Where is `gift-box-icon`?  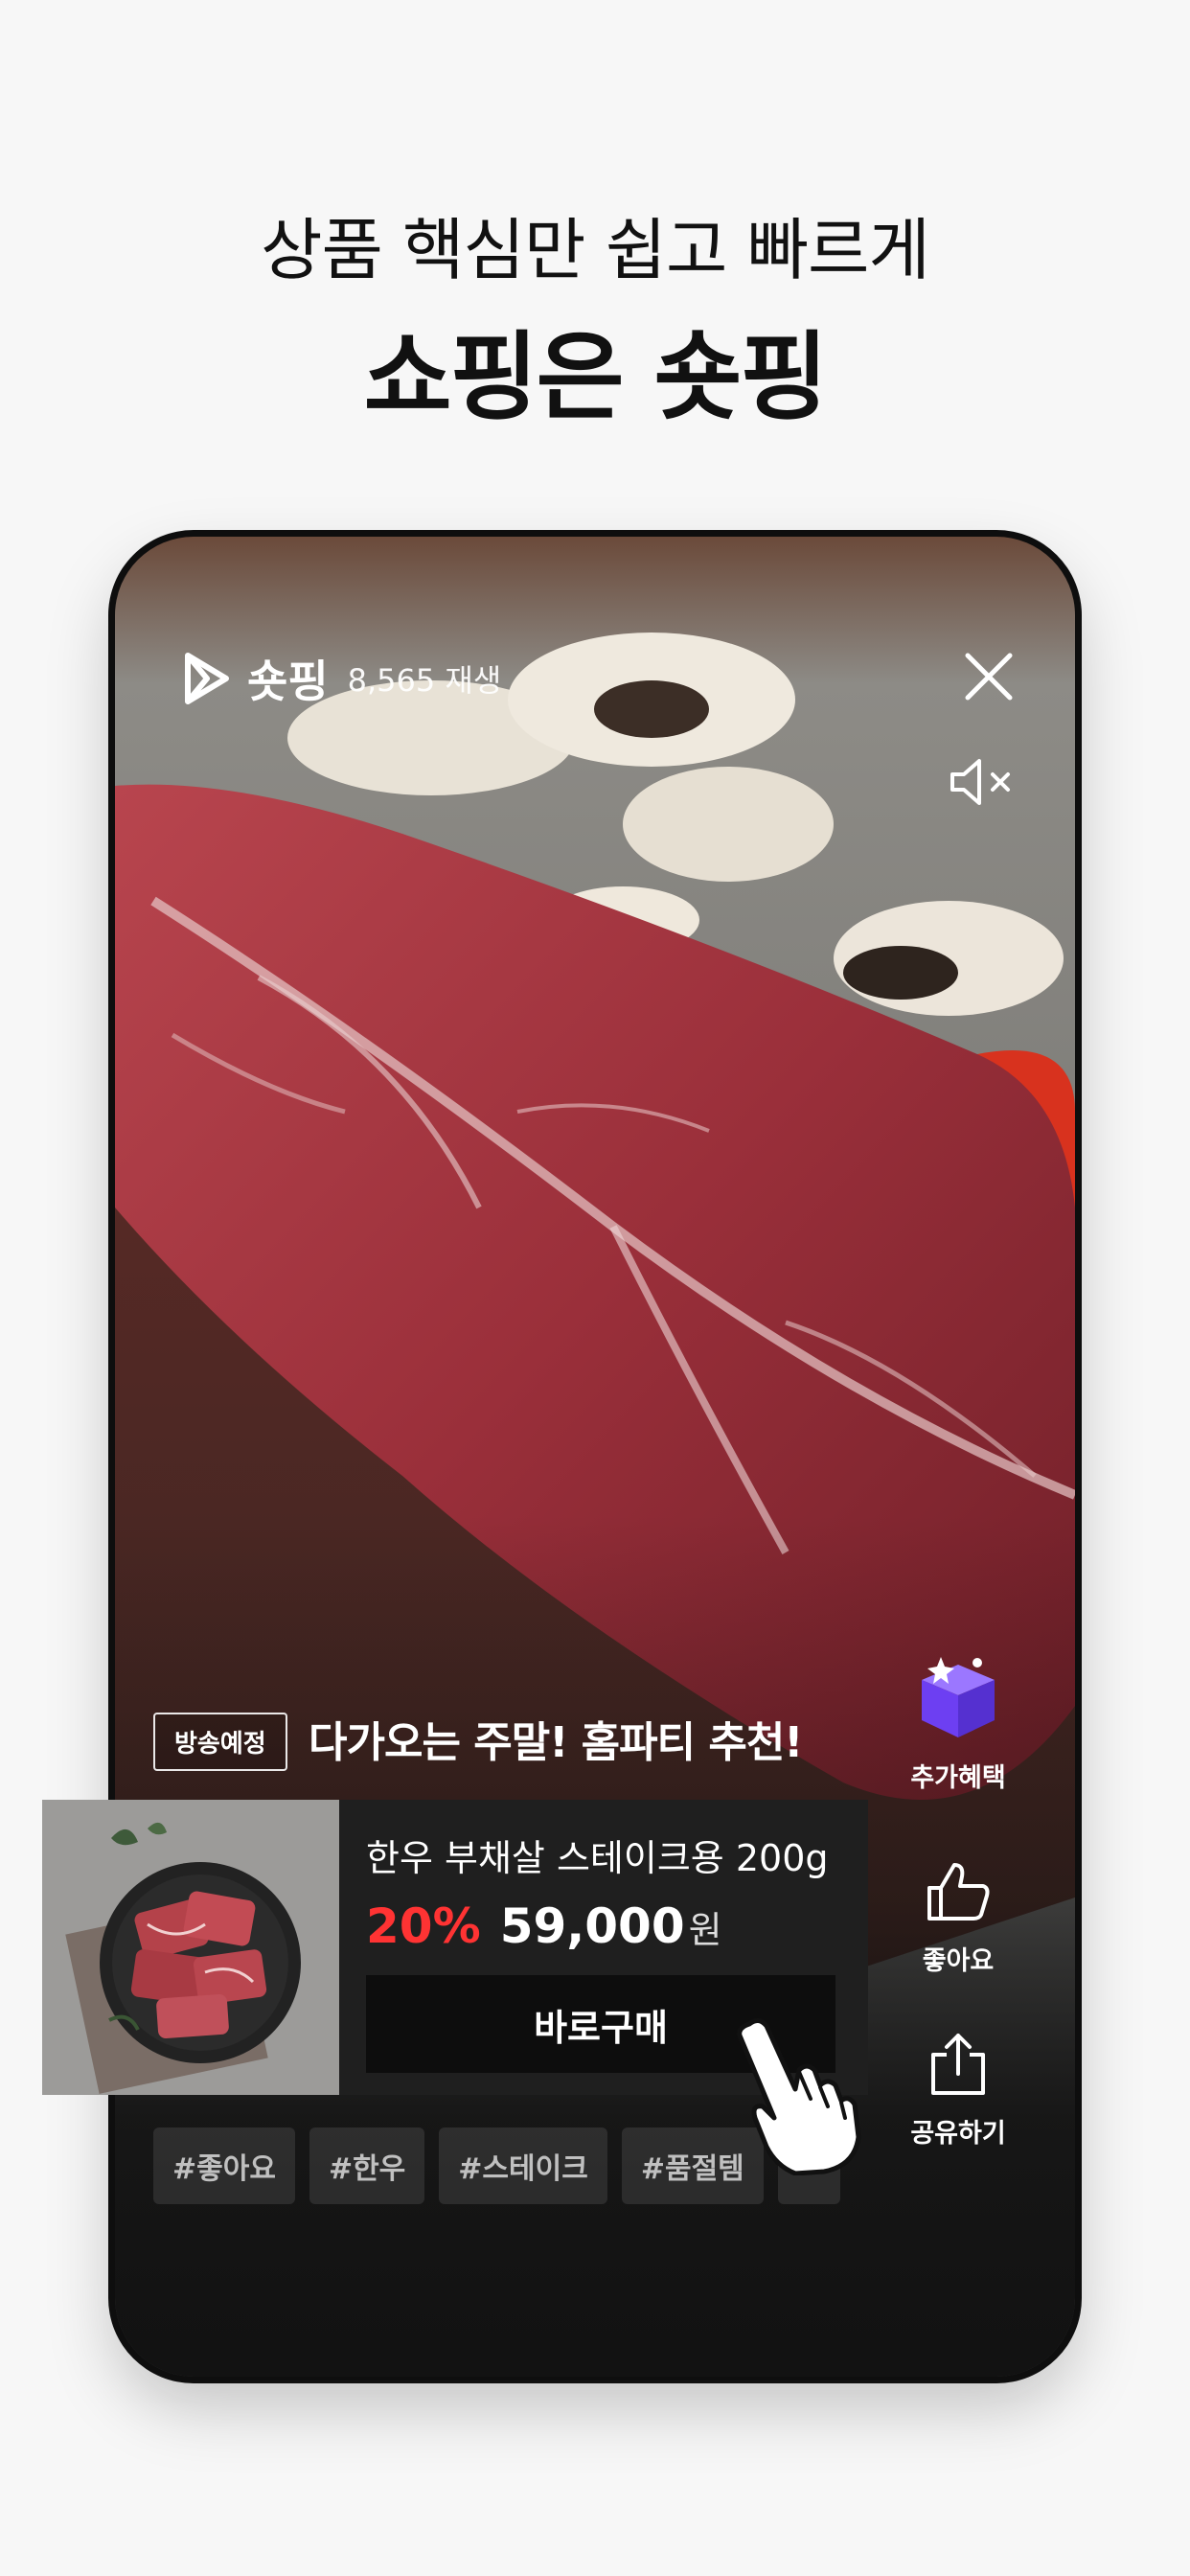
gift-box-icon is located at coordinates (959, 1697).